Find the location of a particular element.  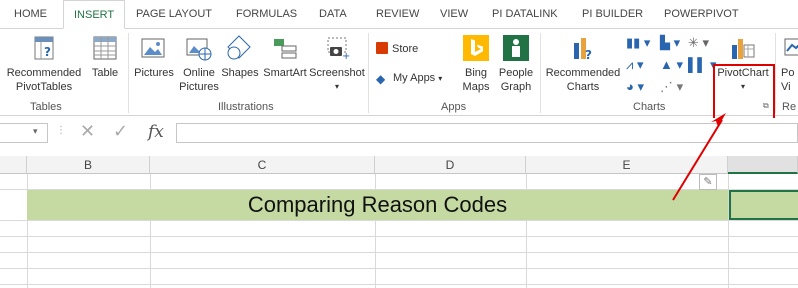

paste-options-icon: ✎ is located at coordinates (708, 182).